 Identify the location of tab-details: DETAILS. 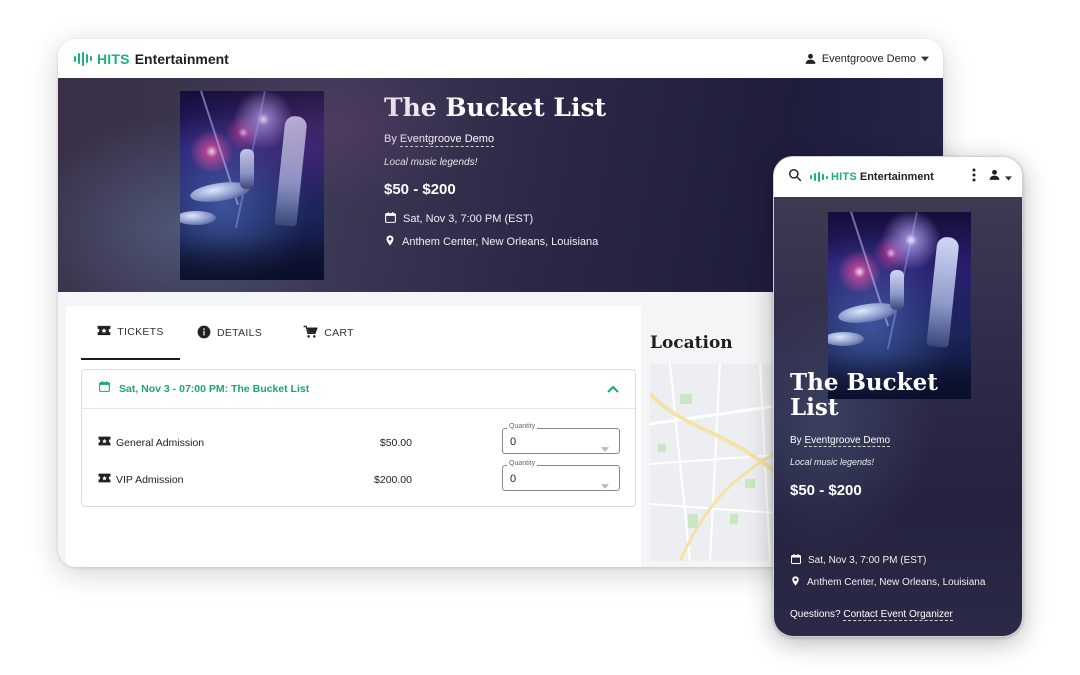
(229, 333).